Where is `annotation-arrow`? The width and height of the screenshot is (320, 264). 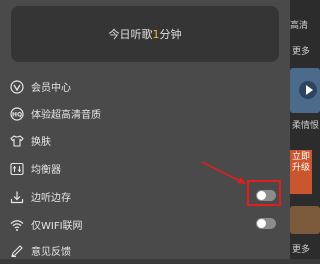
annotation-arrow is located at coordinates (223, 172).